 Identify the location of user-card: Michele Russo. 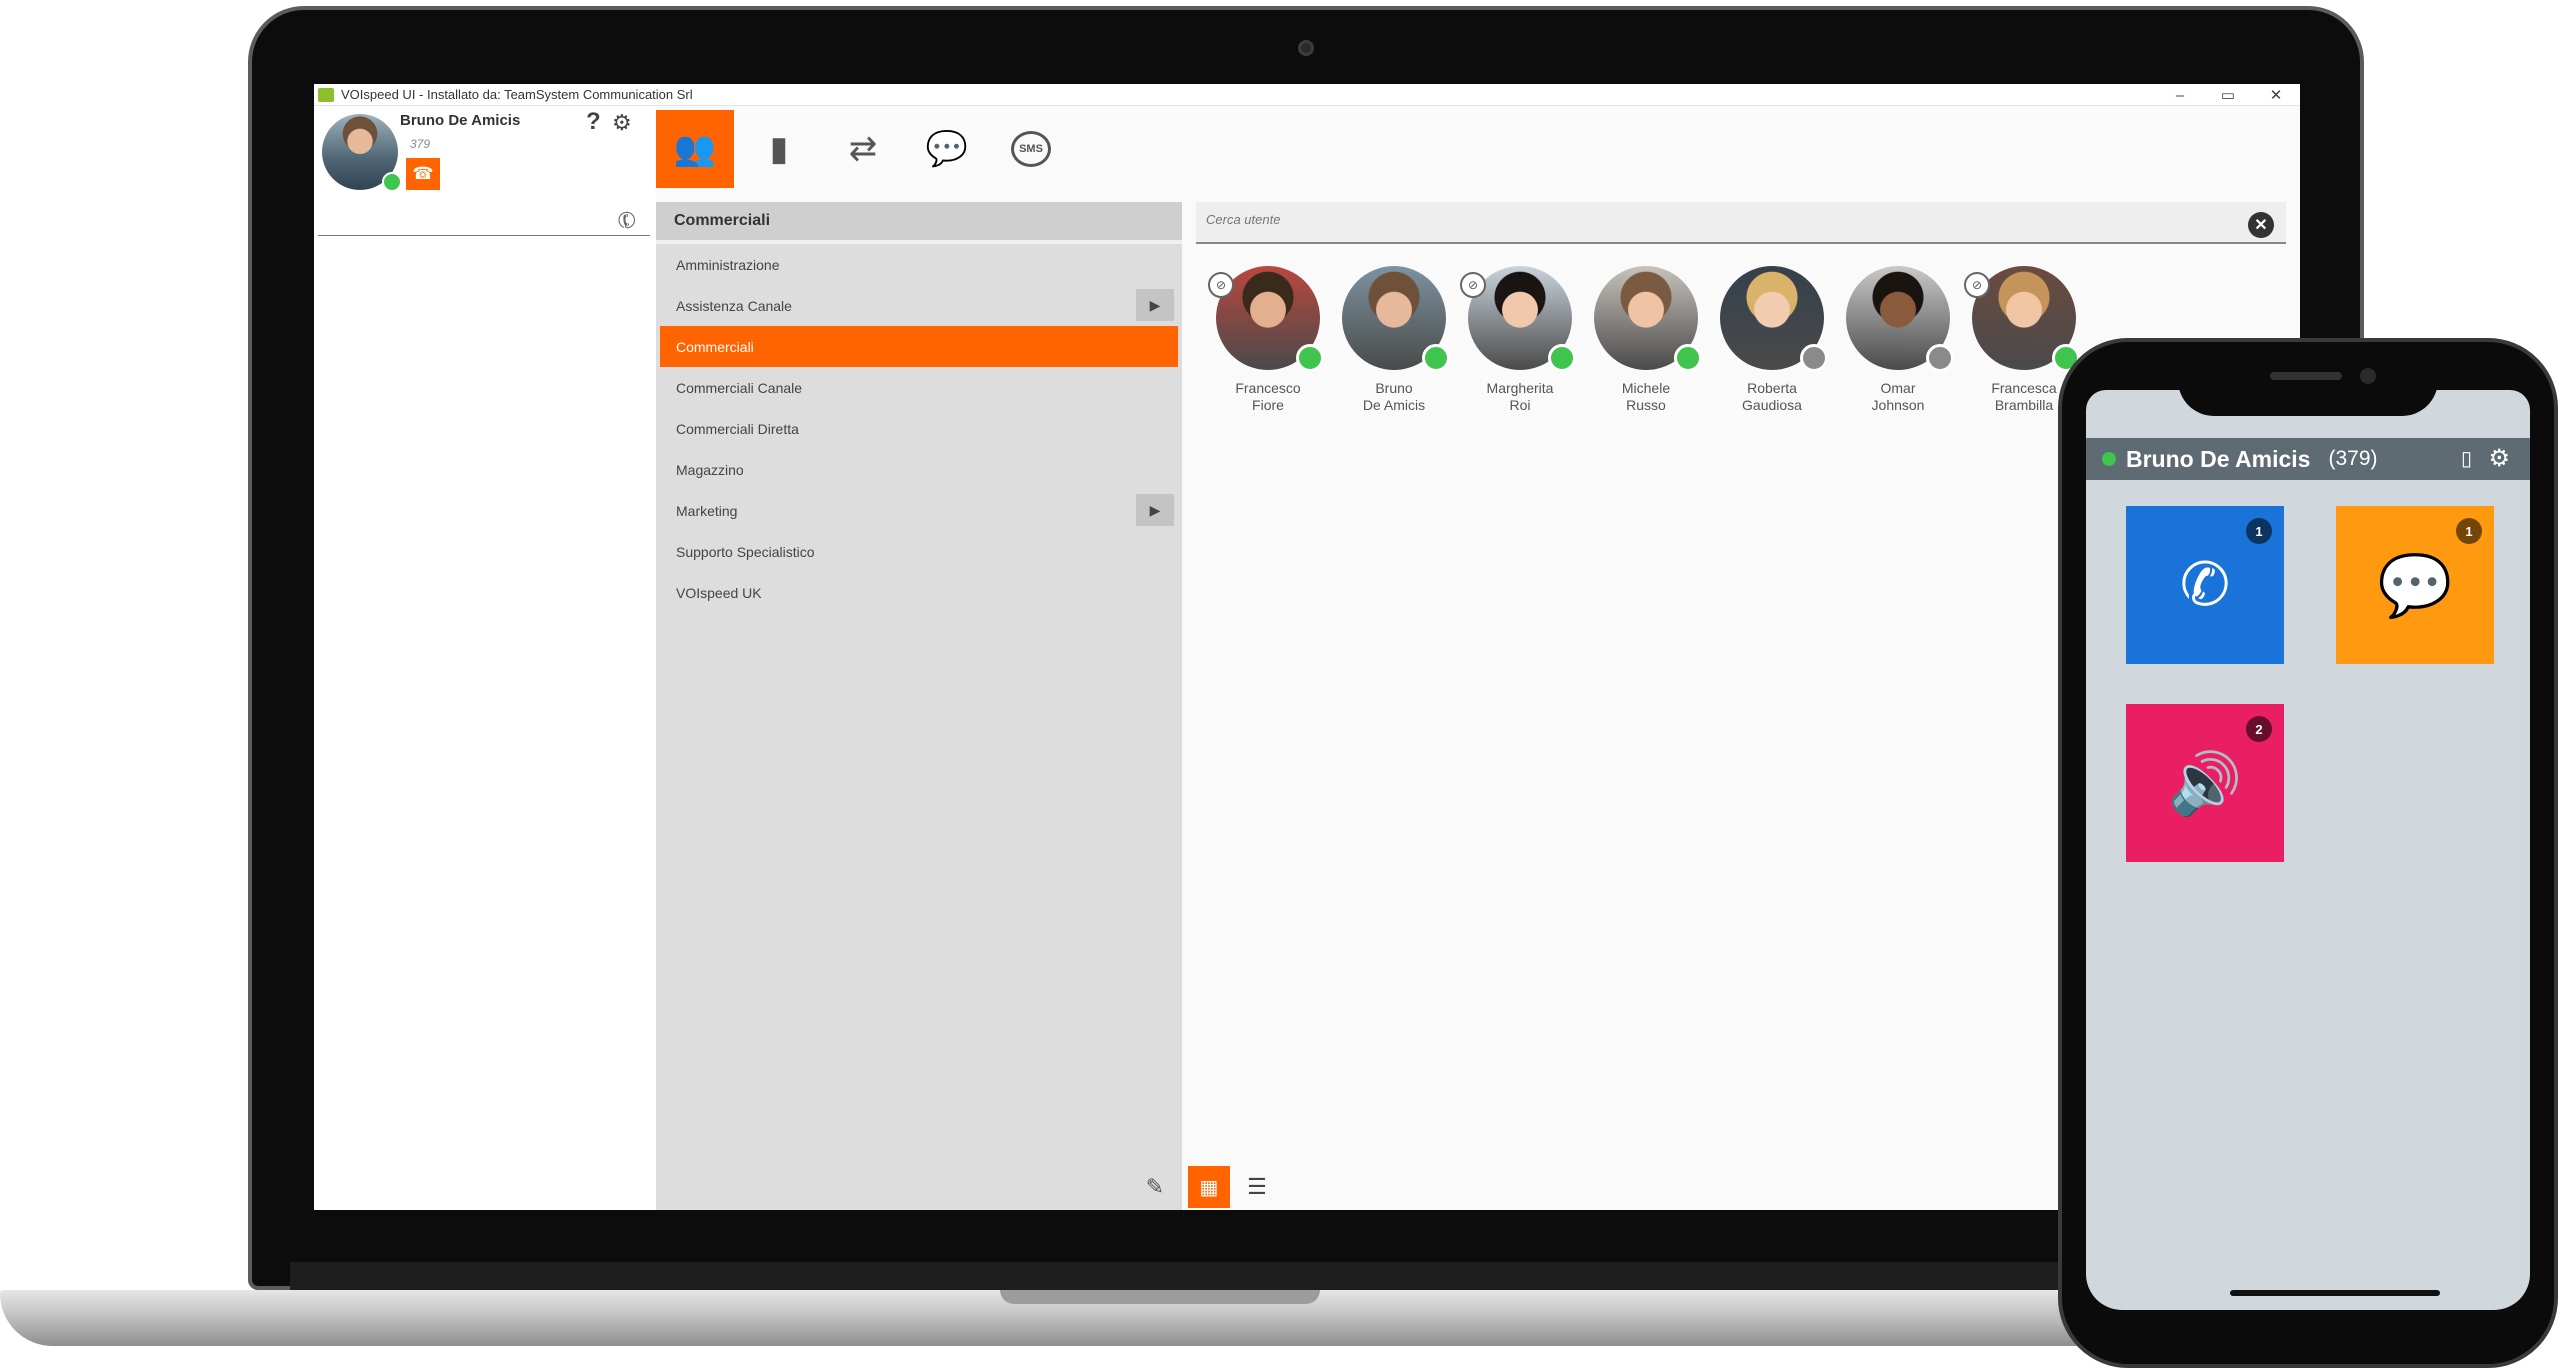
(1640, 341).